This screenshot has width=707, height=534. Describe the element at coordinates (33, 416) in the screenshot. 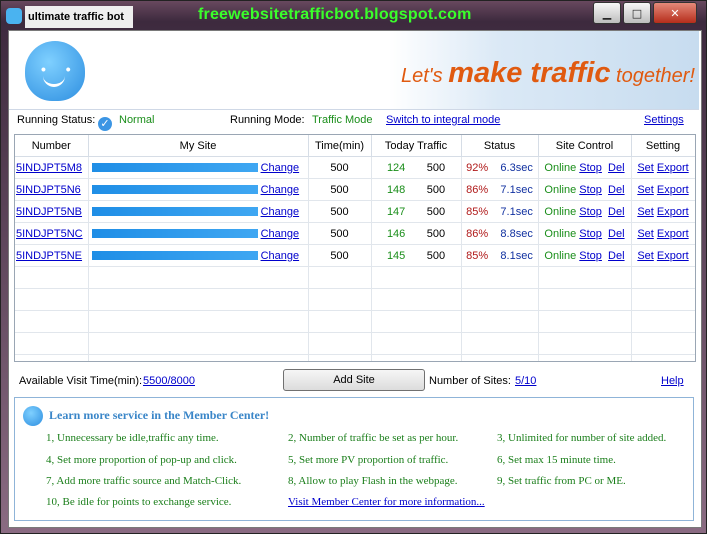

I see `member-mascot-icon` at that location.